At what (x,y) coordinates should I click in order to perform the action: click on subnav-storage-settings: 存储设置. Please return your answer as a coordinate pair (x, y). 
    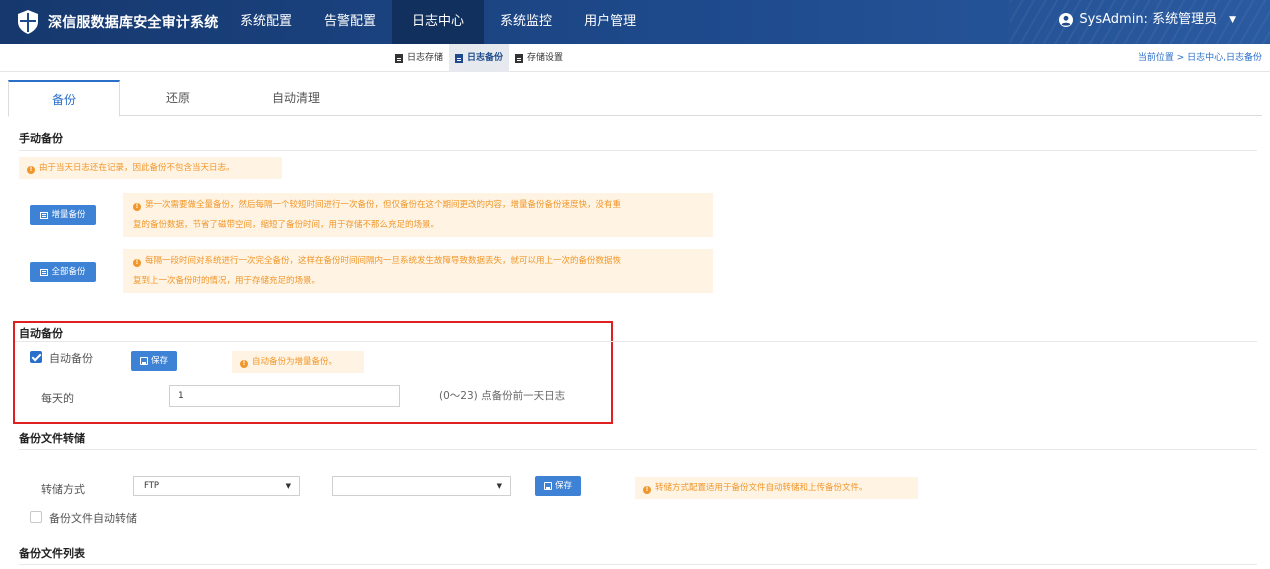
    Looking at the image, I should click on (539, 58).